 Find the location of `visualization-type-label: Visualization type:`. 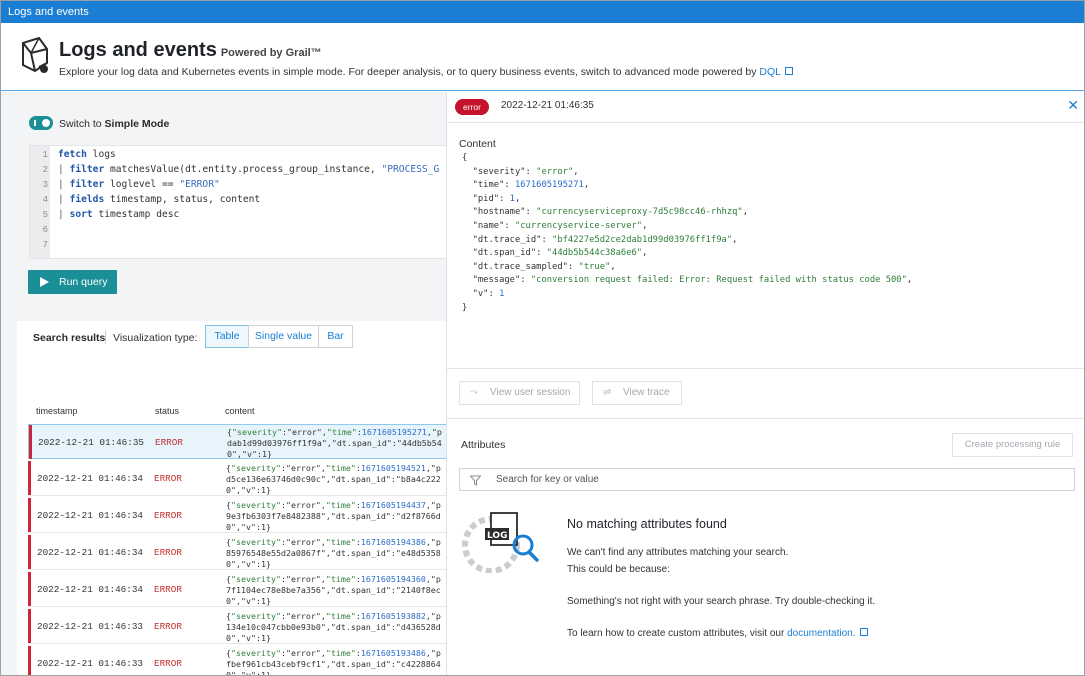

visualization-type-label: Visualization type: is located at coordinates (155, 338).